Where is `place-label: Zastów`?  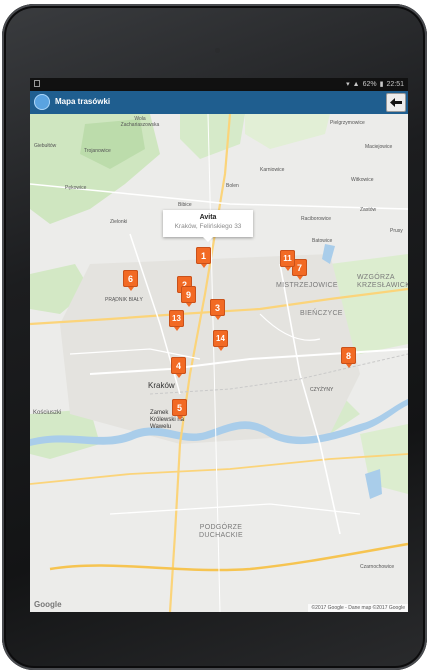
place-label: Zastów is located at coordinates (368, 210).